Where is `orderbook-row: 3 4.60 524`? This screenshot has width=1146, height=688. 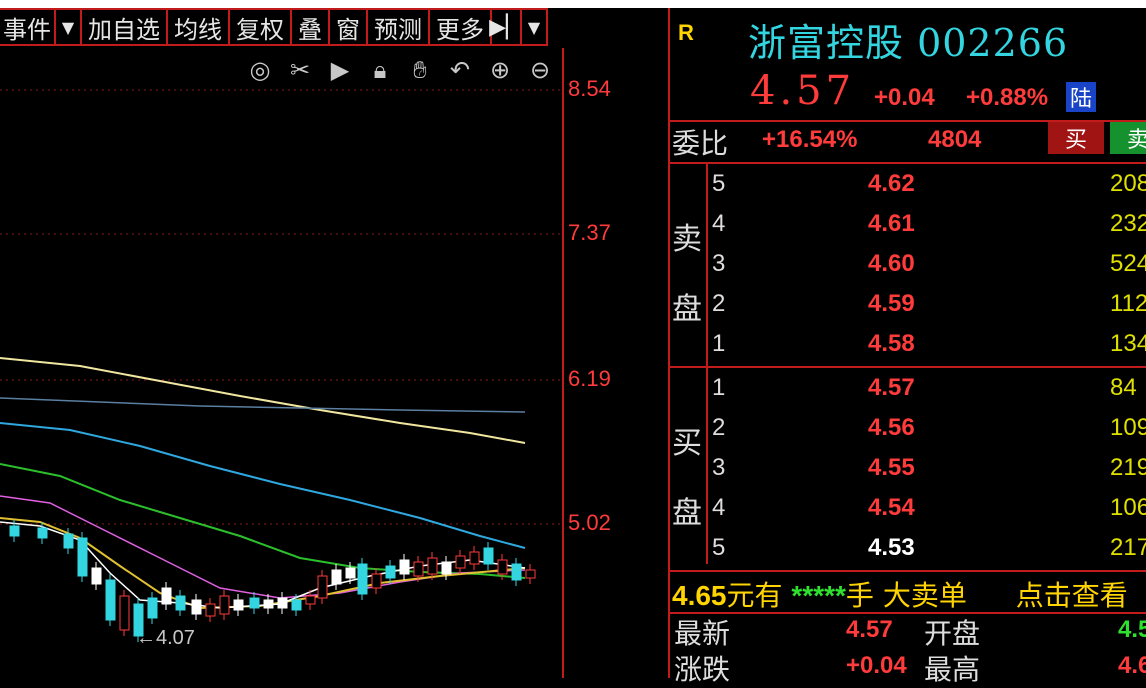
orderbook-row: 3 4.60 524 is located at coordinates (908, 266).